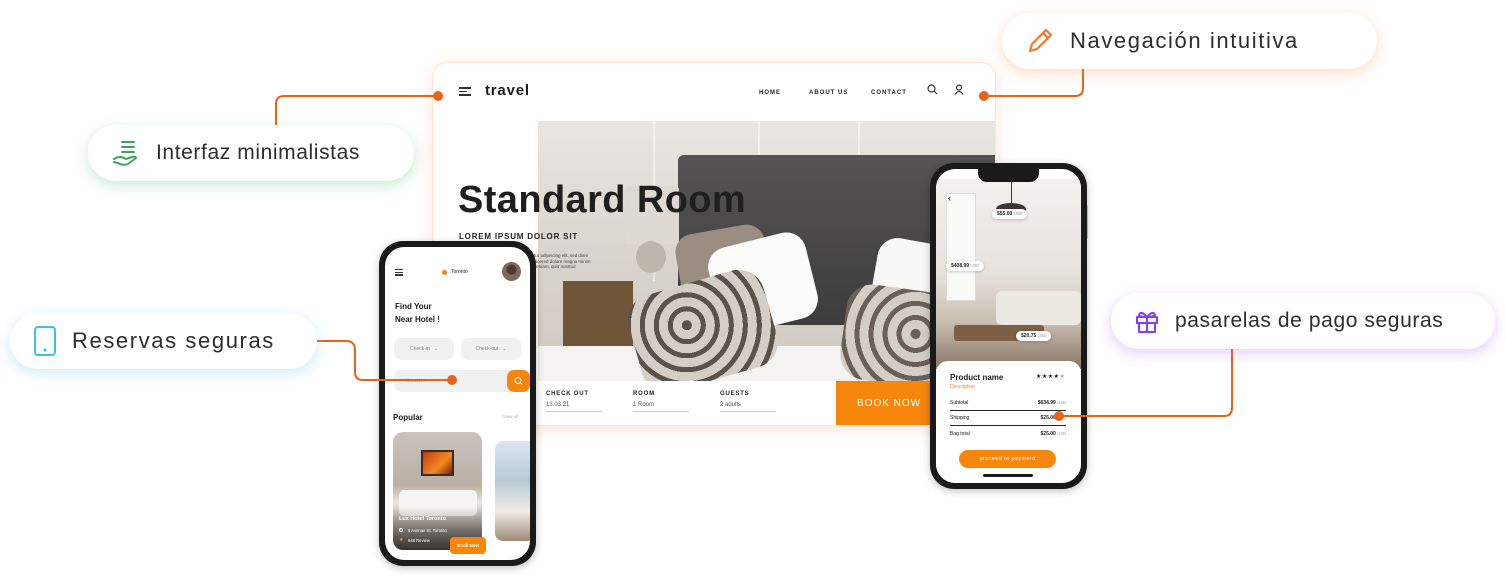 This screenshot has width=1506, height=581. I want to click on hotel-reviews: 648 Review, so click(419, 540).